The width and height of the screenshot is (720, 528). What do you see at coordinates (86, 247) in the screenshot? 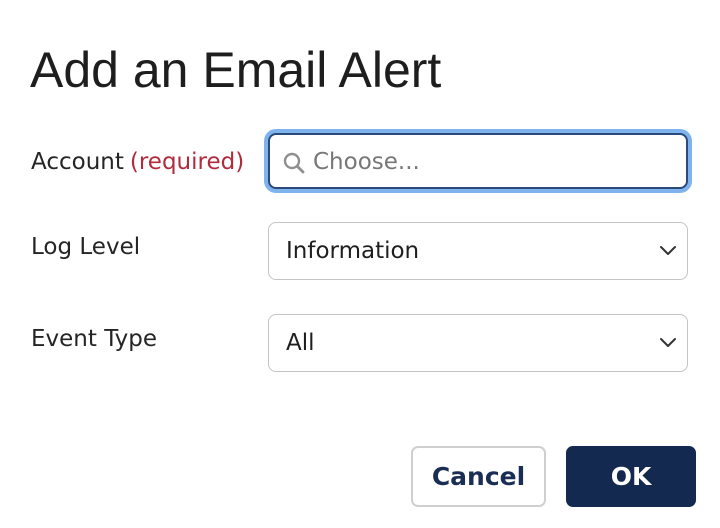
I see `log-level-label: Log Level` at bounding box center [86, 247].